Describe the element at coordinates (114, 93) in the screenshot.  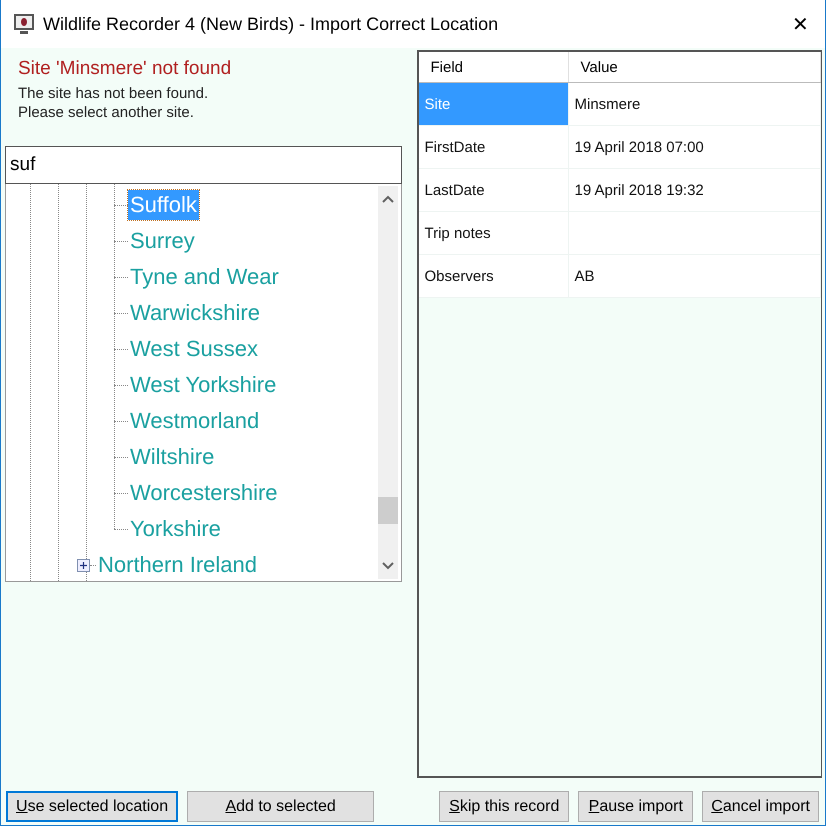
I see `message-text: The site has not been found.` at that location.